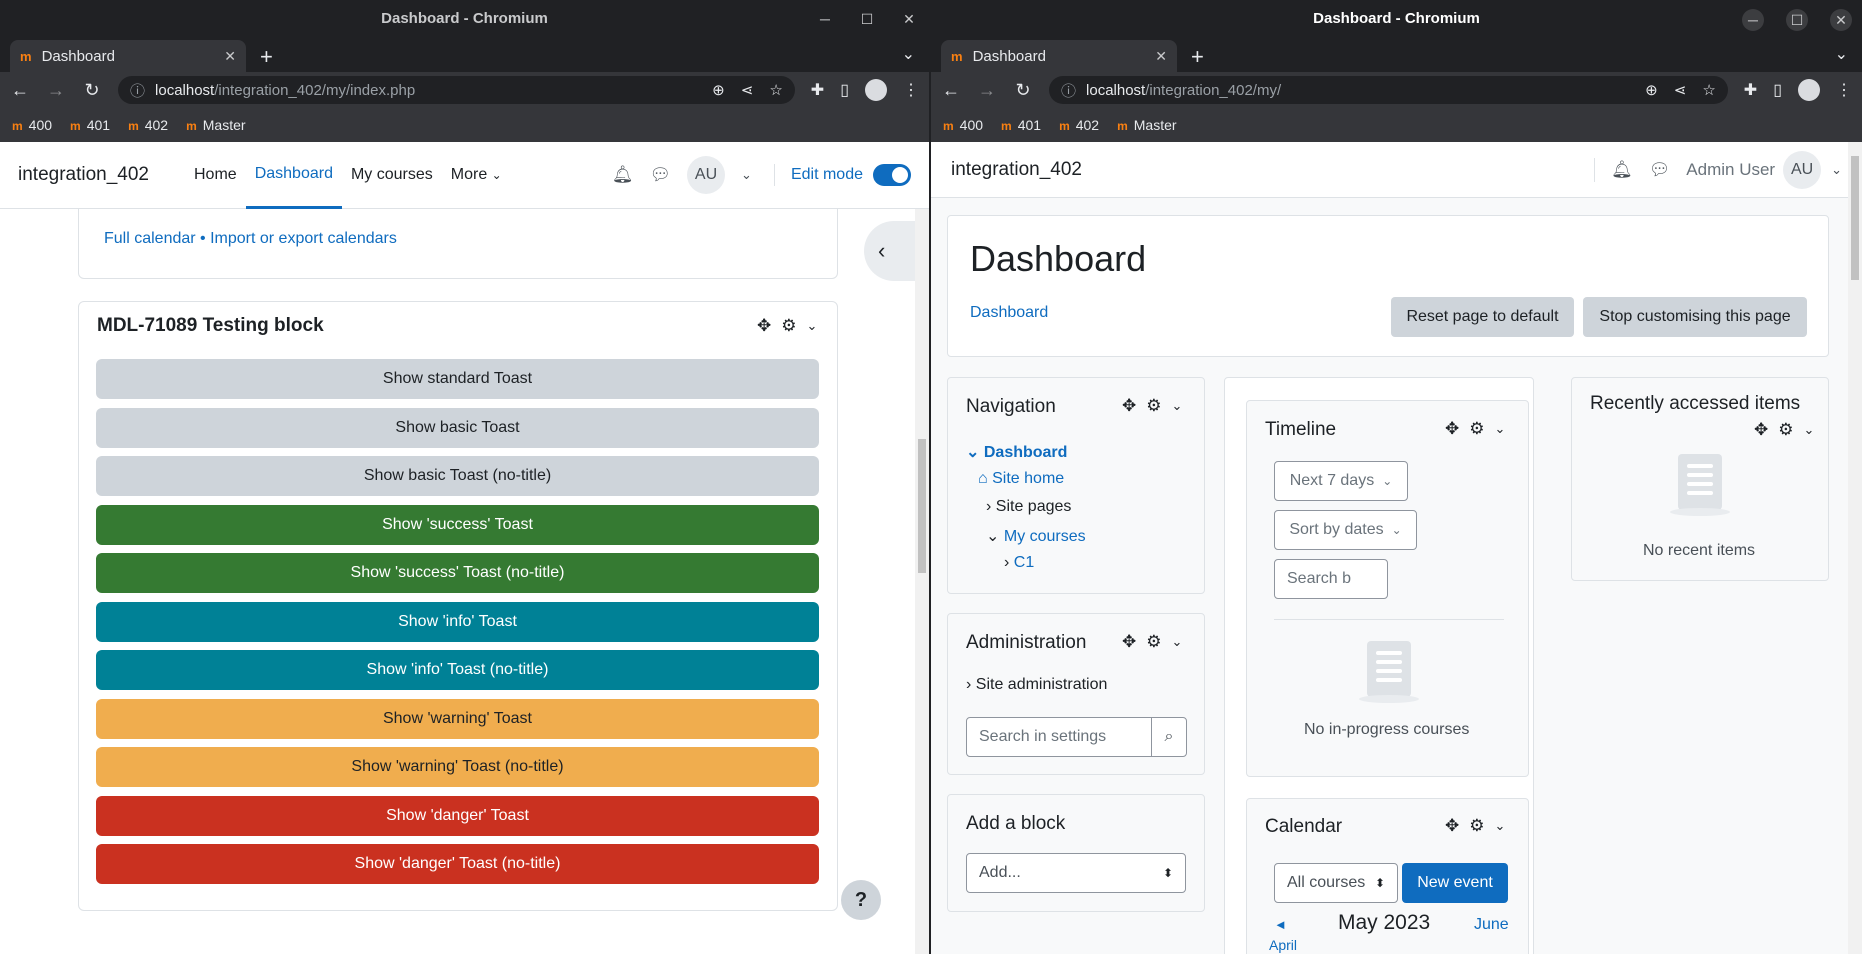 The width and height of the screenshot is (1862, 954). What do you see at coordinates (1283, 945) in the screenshot?
I see `calendar-prev-month: April` at bounding box center [1283, 945].